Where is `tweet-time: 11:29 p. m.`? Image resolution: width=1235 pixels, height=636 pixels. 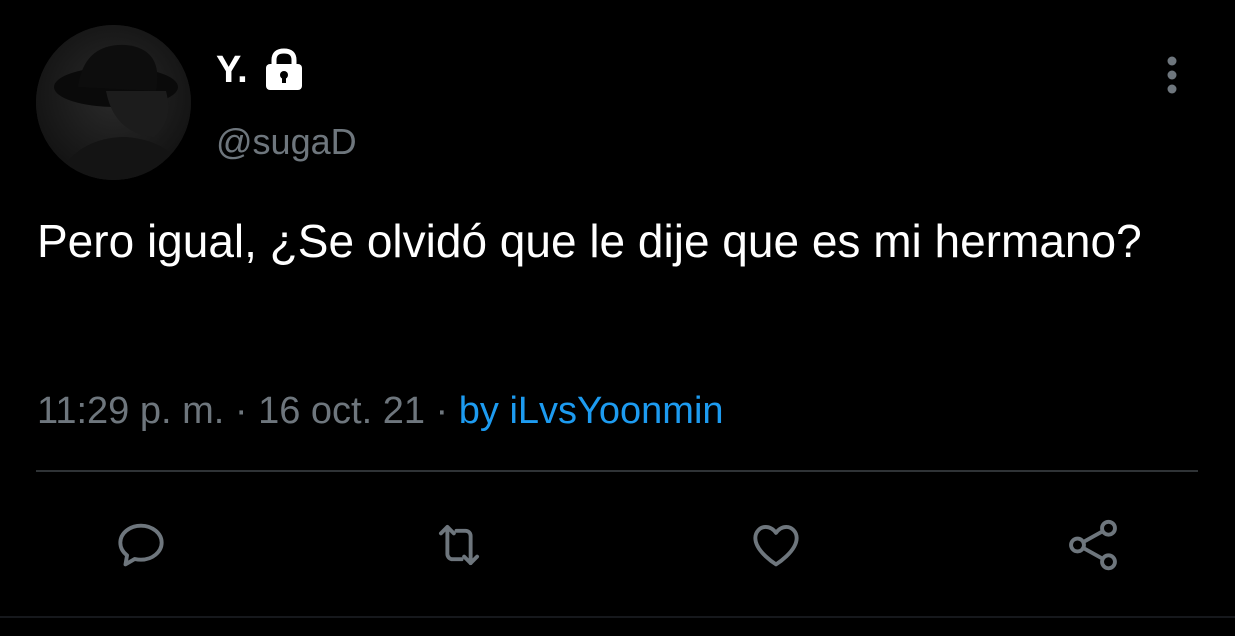
tweet-time: 11:29 p. m. is located at coordinates (130, 411).